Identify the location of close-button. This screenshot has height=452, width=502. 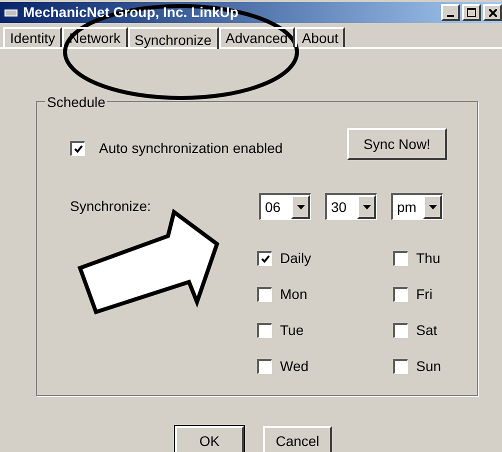
(492, 12).